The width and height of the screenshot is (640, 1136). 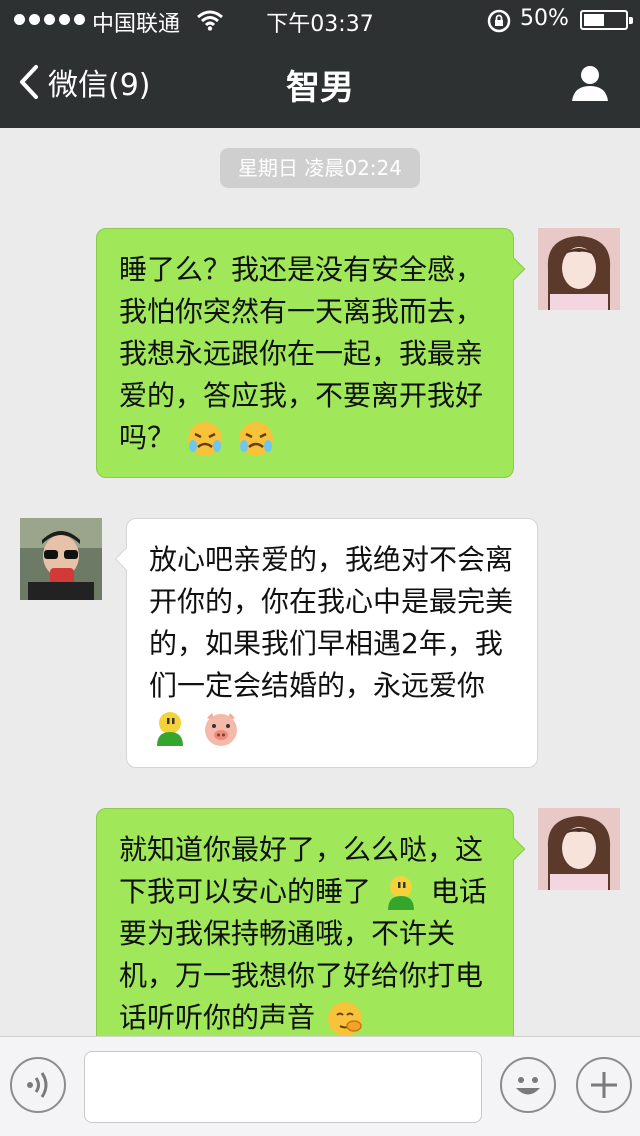 I want to click on rotation-lock-icon, so click(x=499, y=21).